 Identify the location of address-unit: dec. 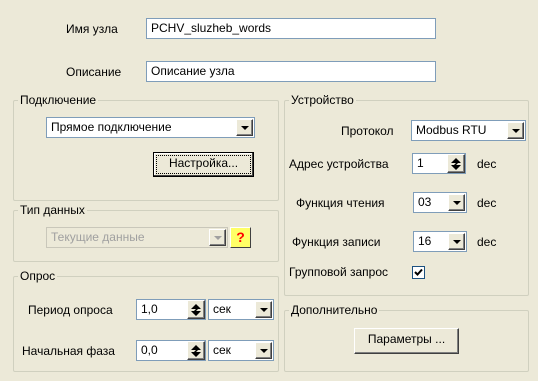
(487, 164).